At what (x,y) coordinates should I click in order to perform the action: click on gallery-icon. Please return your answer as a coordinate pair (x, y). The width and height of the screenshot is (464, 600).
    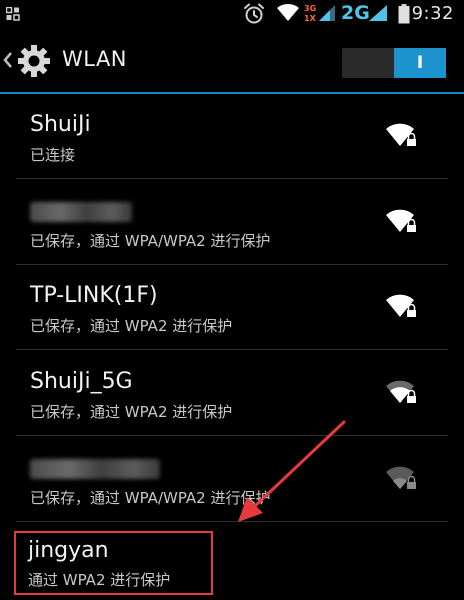
    Looking at the image, I should click on (12, 15).